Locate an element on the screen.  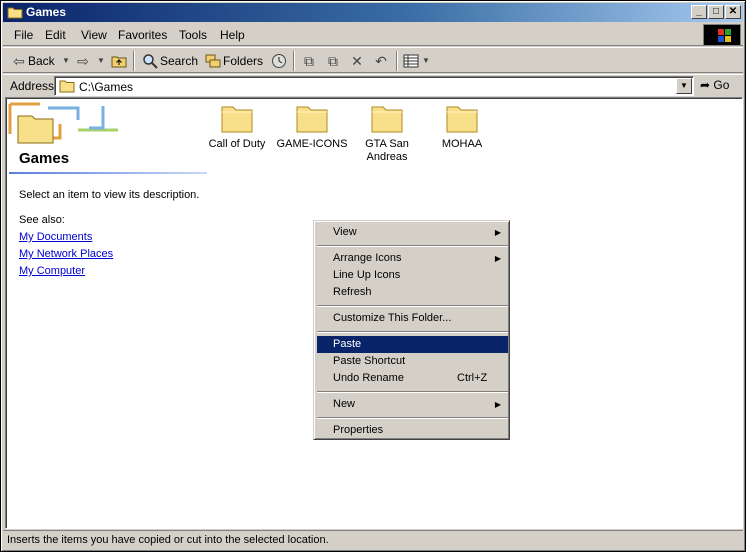
folder-label: GAME-ICONS is located at coordinates (312, 144).